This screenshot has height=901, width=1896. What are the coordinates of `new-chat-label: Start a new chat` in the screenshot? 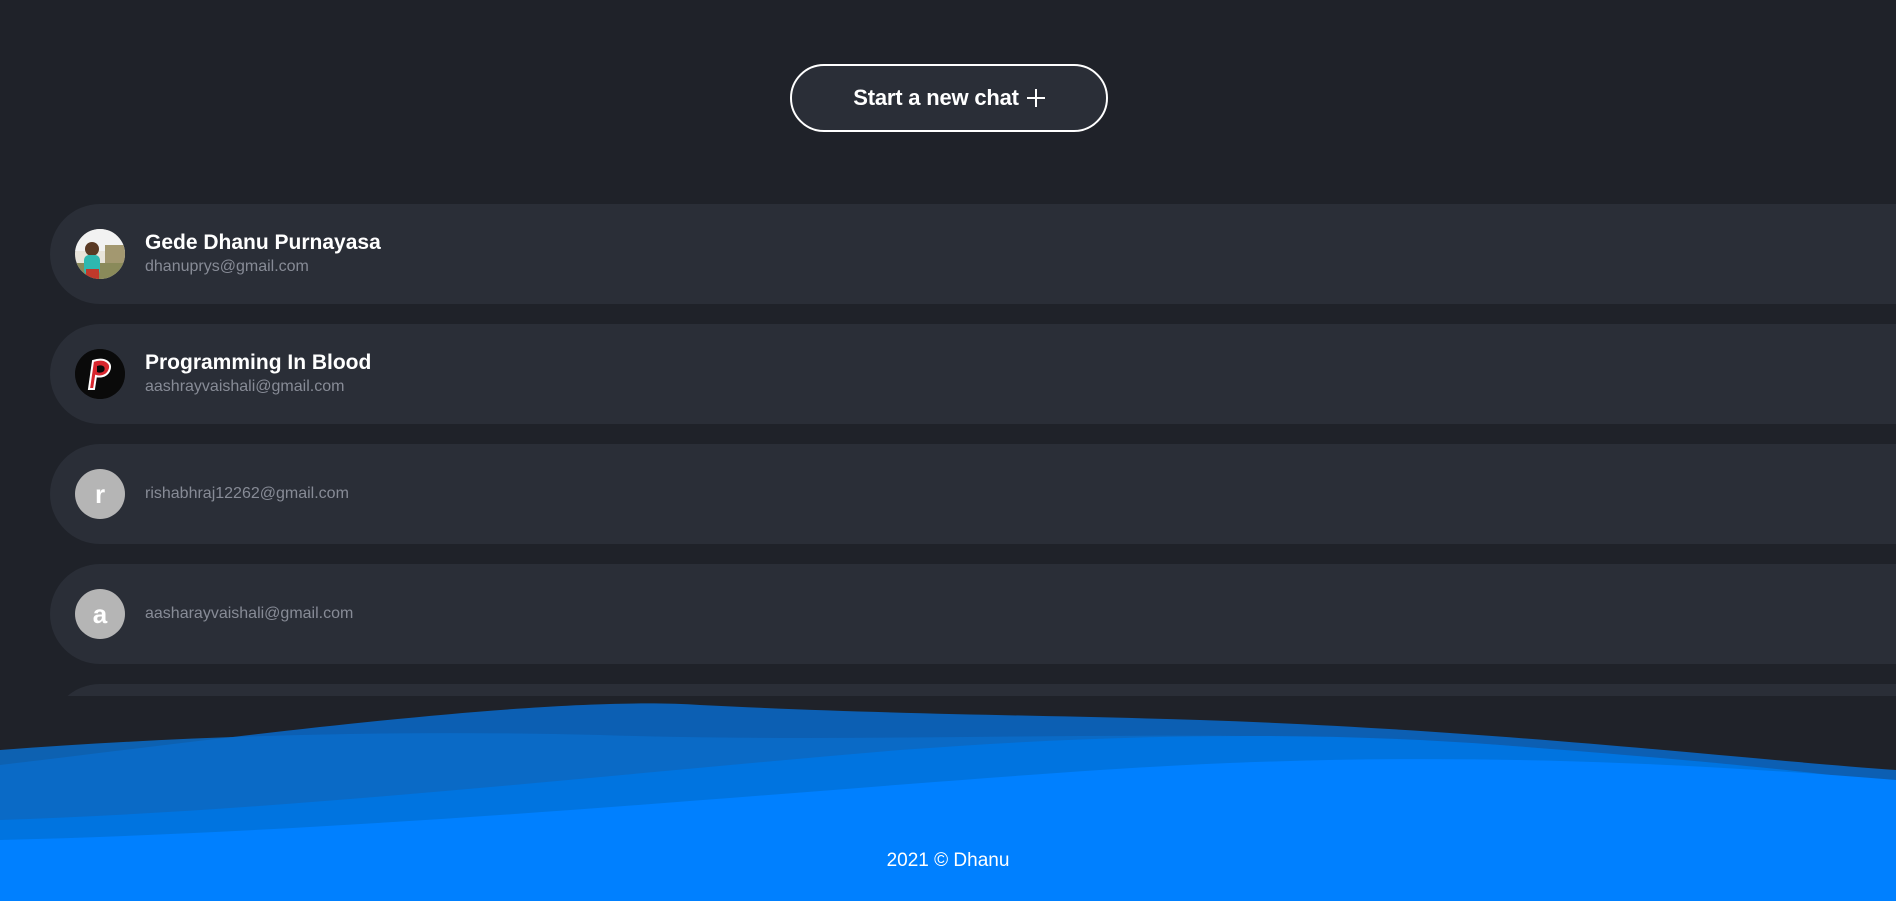 It's located at (936, 97).